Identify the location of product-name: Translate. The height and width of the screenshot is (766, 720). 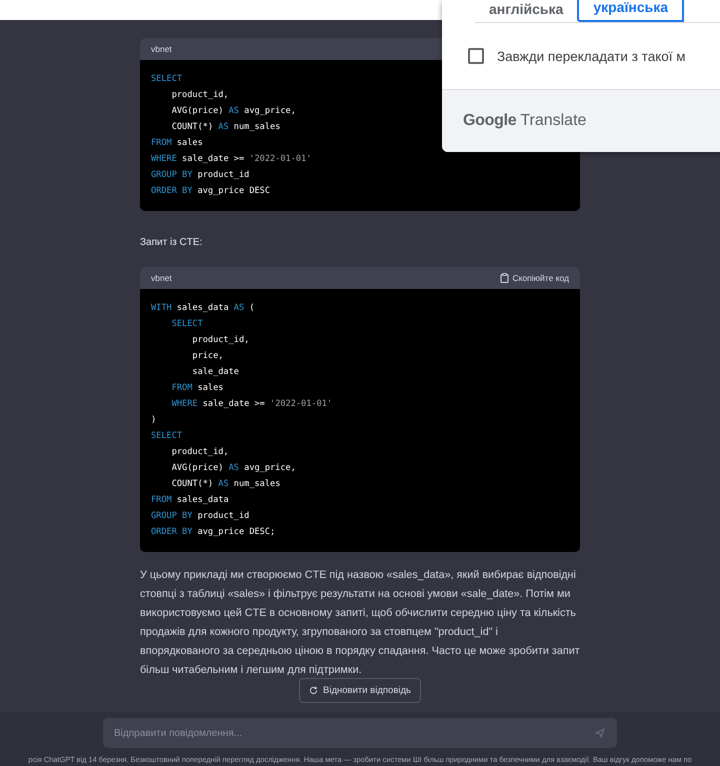
(553, 121).